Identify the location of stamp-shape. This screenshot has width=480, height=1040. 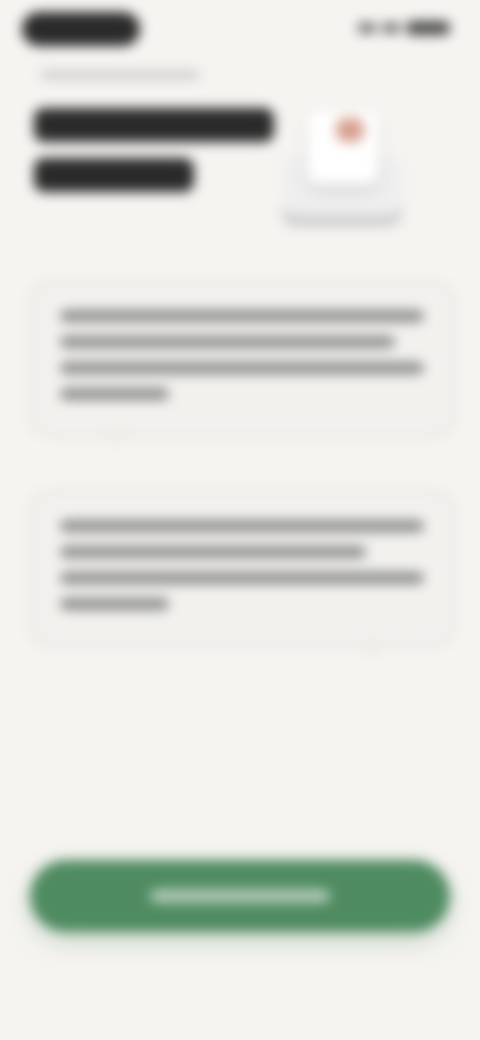
(350, 130).